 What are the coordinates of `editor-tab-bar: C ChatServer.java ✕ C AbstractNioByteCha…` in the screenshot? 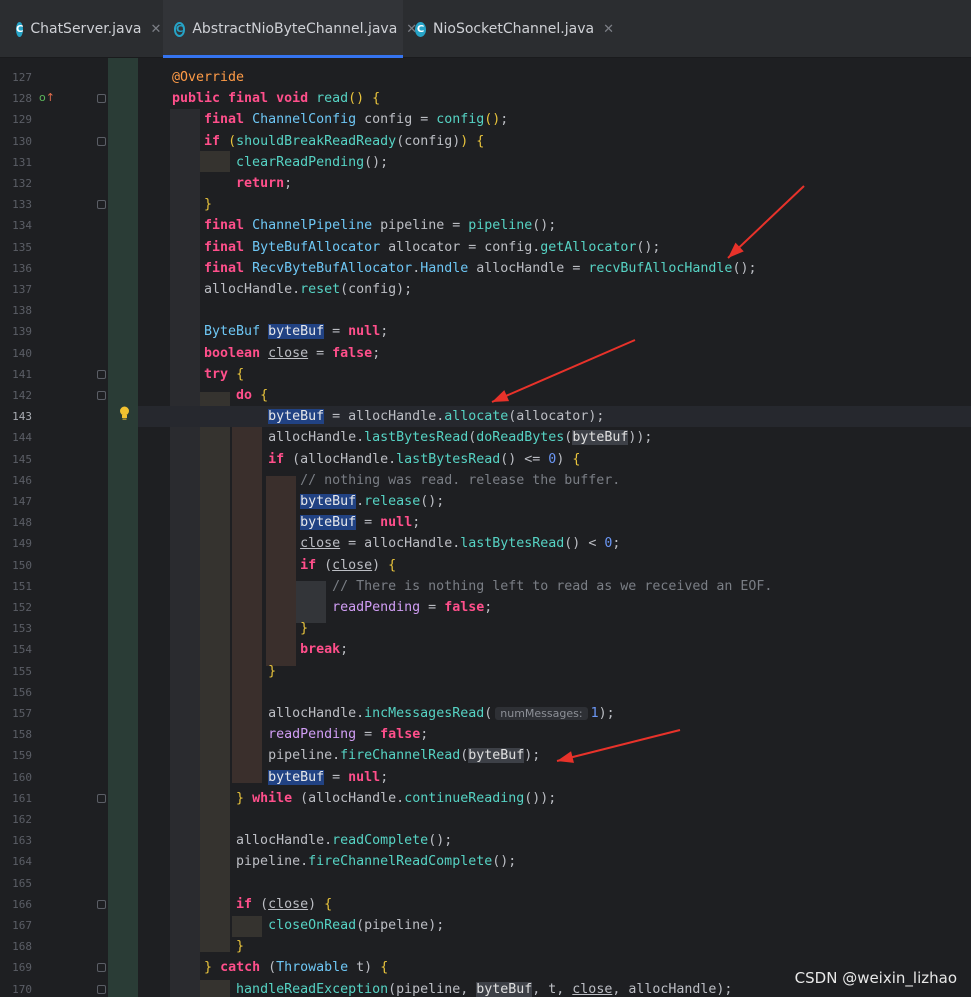 It's located at (485, 29).